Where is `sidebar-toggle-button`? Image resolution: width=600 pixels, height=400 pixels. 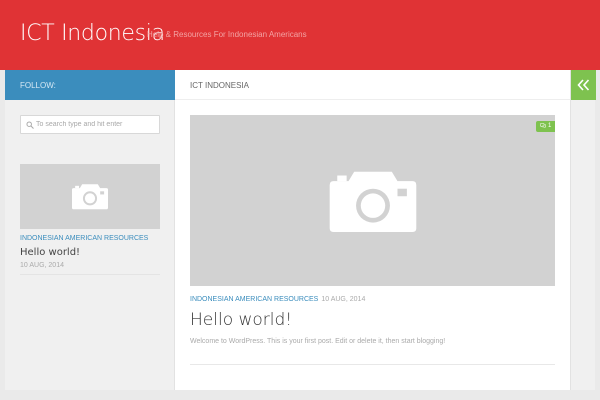 sidebar-toggle-button is located at coordinates (583, 85).